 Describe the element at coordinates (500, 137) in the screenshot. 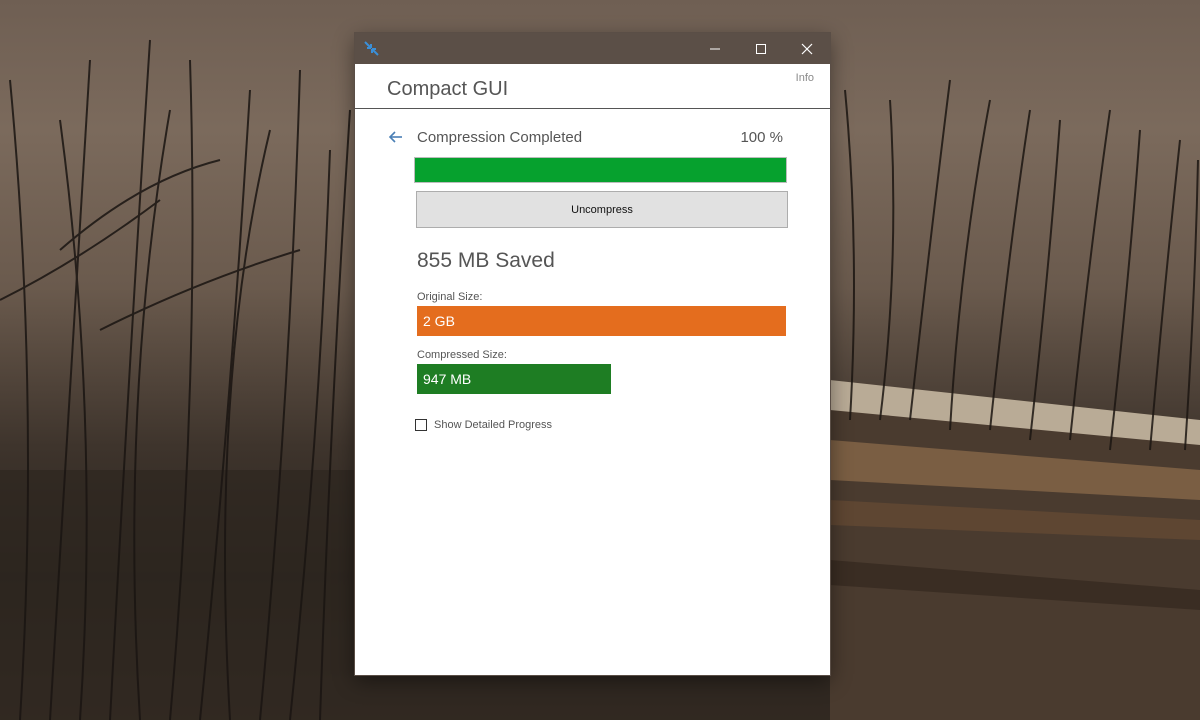

I see `status-text: Compression Completed` at that location.